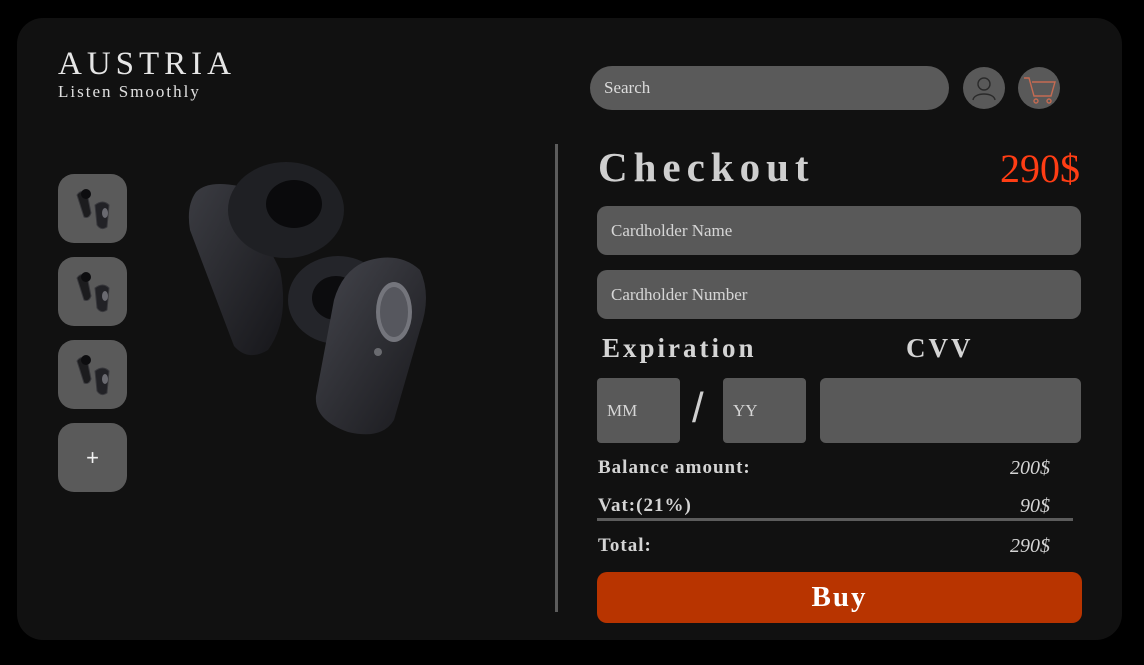  Describe the element at coordinates (625, 545) in the screenshot. I see `total-label: Total:` at that location.